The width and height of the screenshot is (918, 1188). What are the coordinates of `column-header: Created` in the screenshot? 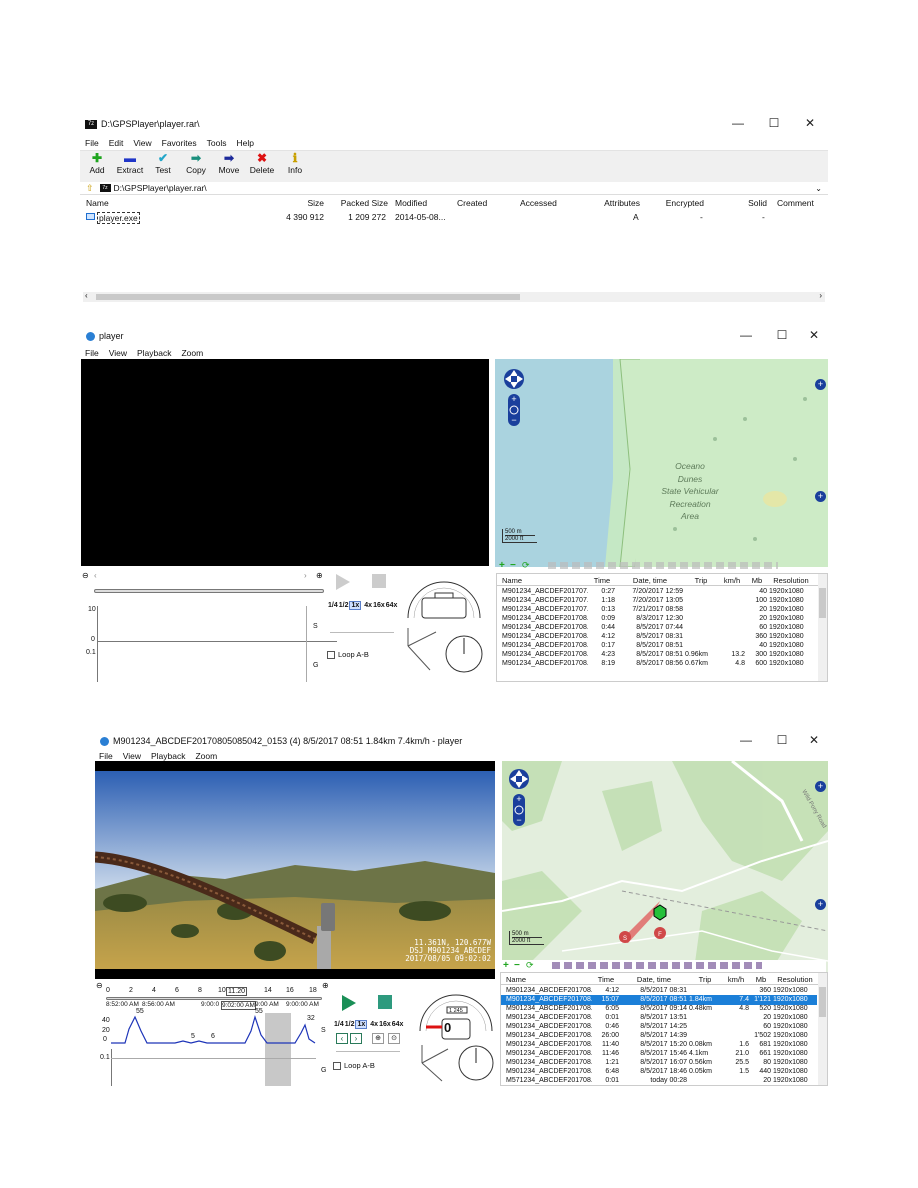 It's located at (482, 203).